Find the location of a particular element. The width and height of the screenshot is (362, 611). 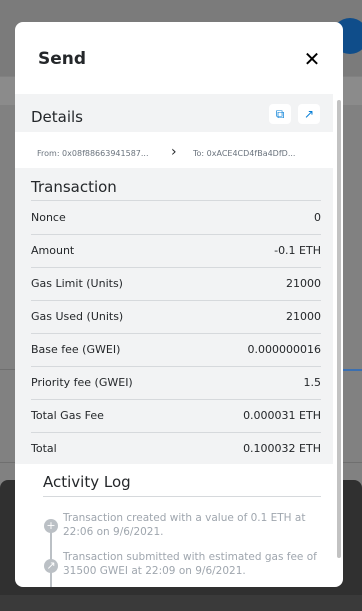

transaction-row-total-gas-fee: Total Gas Fee 0.000031 ETH is located at coordinates (176, 415).